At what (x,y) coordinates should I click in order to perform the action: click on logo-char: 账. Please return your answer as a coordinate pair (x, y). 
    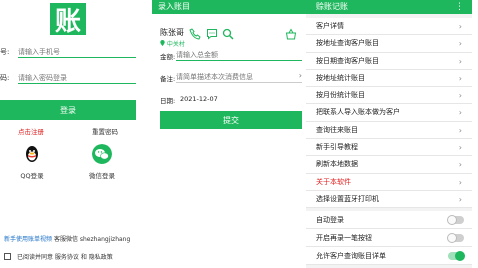
    Looking at the image, I should click on (67, 21).